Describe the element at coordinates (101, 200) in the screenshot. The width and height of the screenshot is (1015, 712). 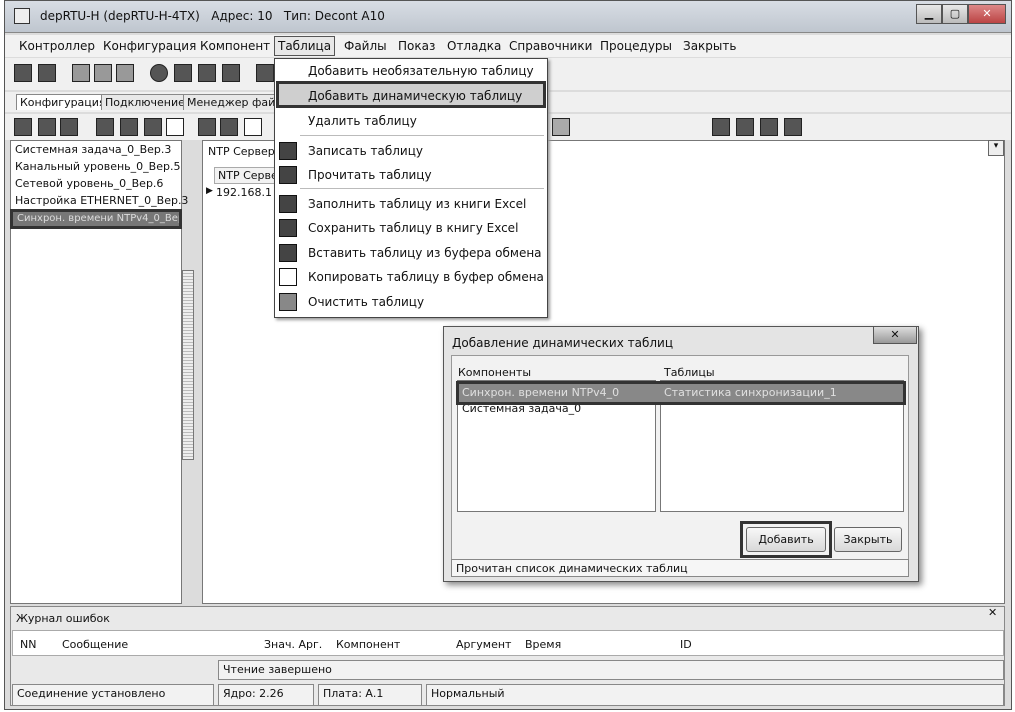
I see `tree-item: Настройка ETHERNET_0_Вер.3` at that location.